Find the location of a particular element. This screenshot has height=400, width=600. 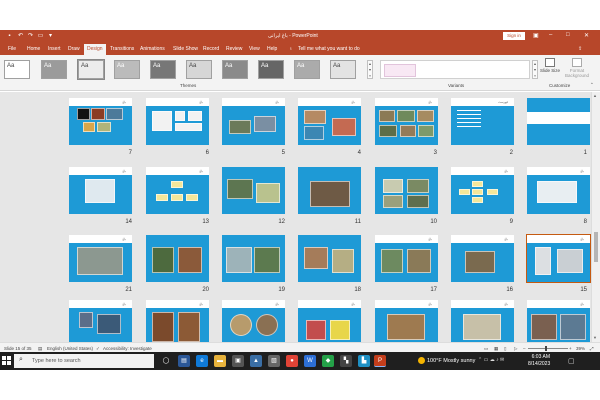

edge-icon: e is located at coordinates (202, 361).